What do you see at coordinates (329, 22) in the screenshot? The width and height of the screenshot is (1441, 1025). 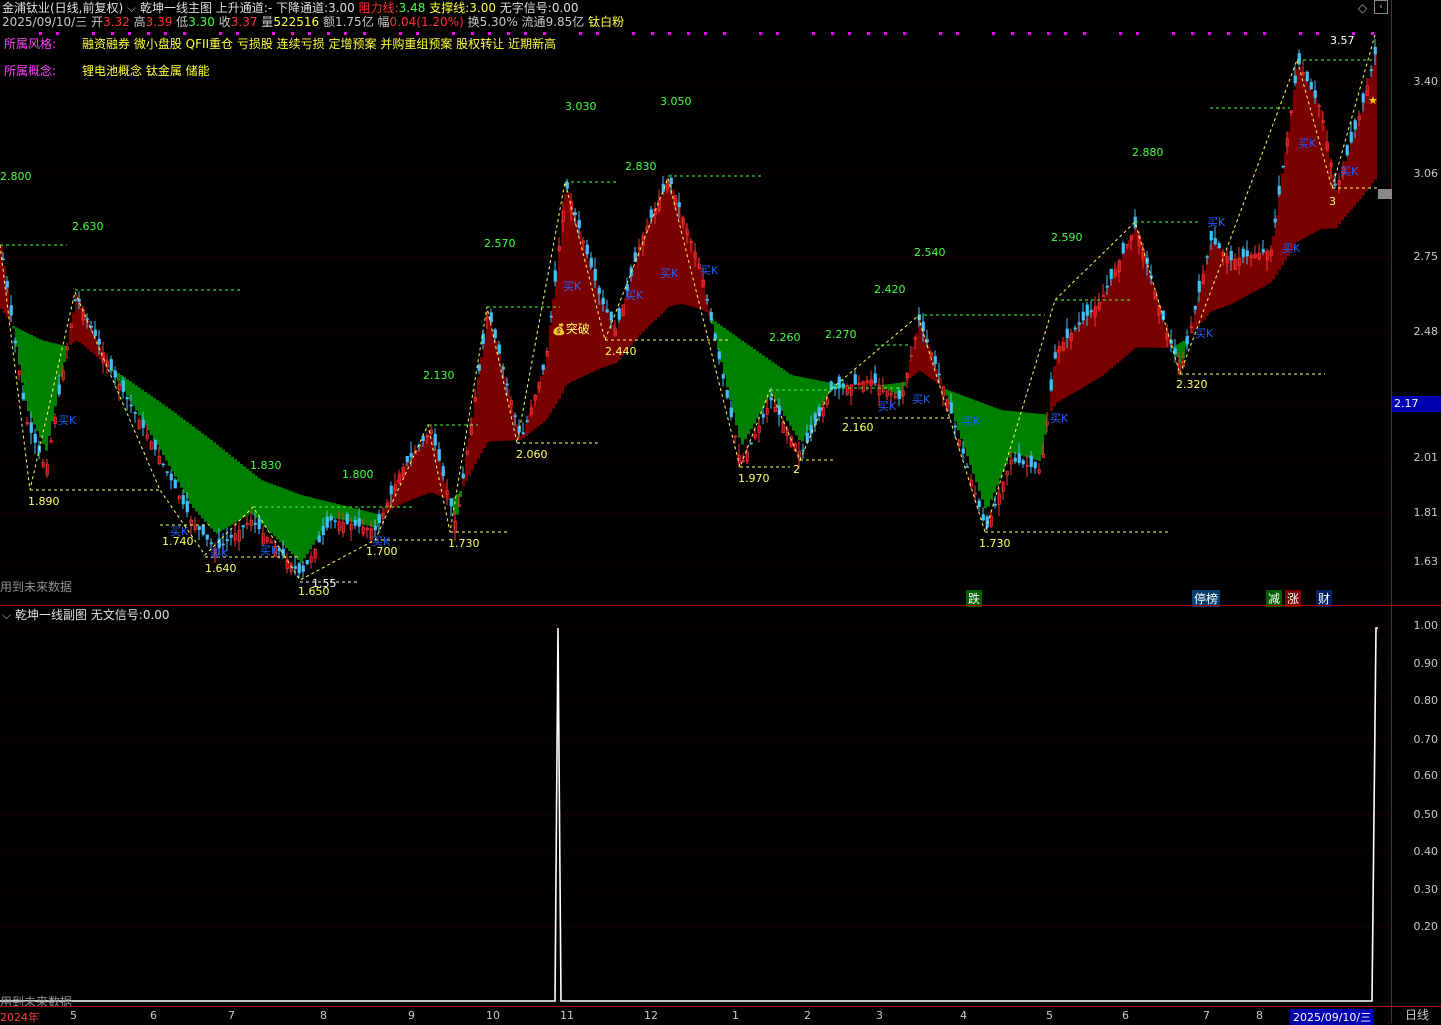 I see `amt-label: 额` at bounding box center [329, 22].